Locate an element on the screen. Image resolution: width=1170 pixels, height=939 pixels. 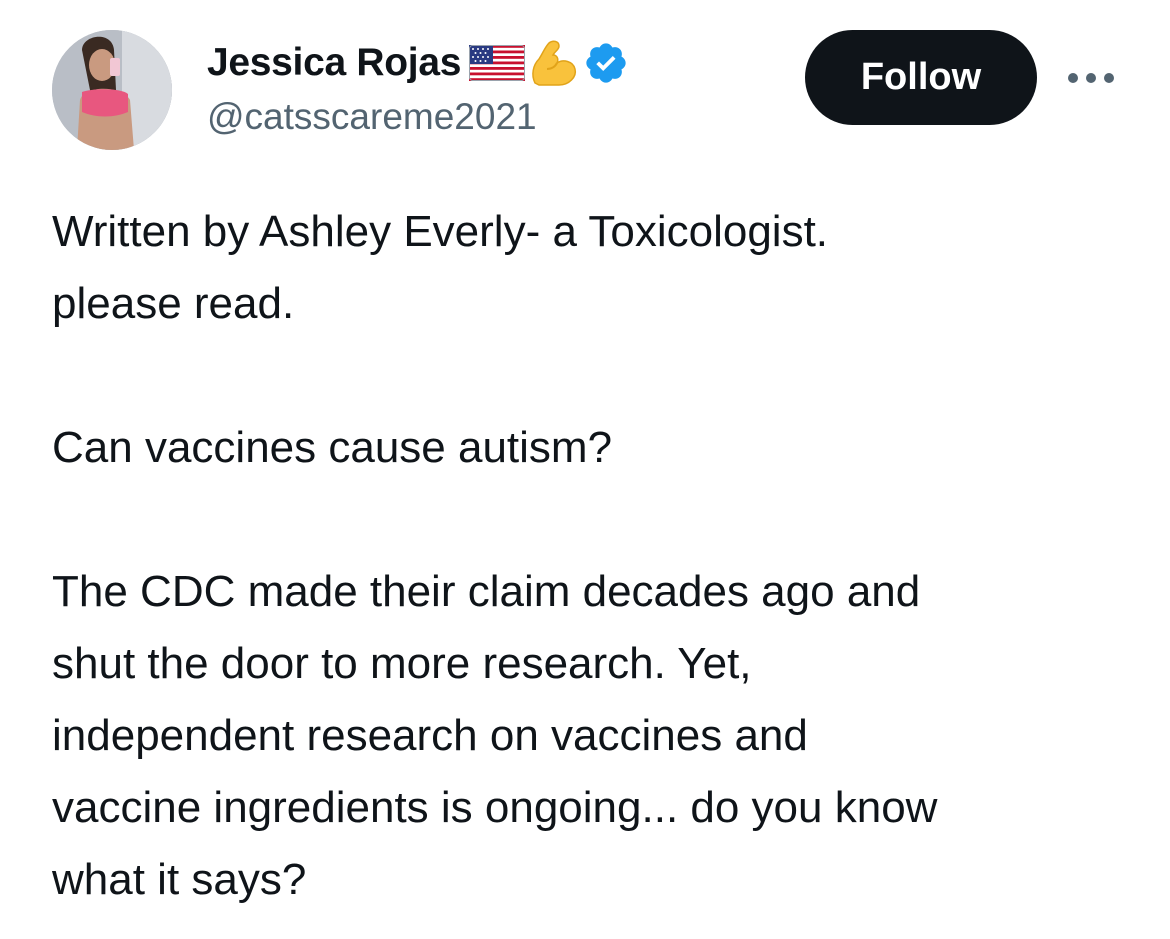
us-flag-icon is located at coordinates (497, 63).